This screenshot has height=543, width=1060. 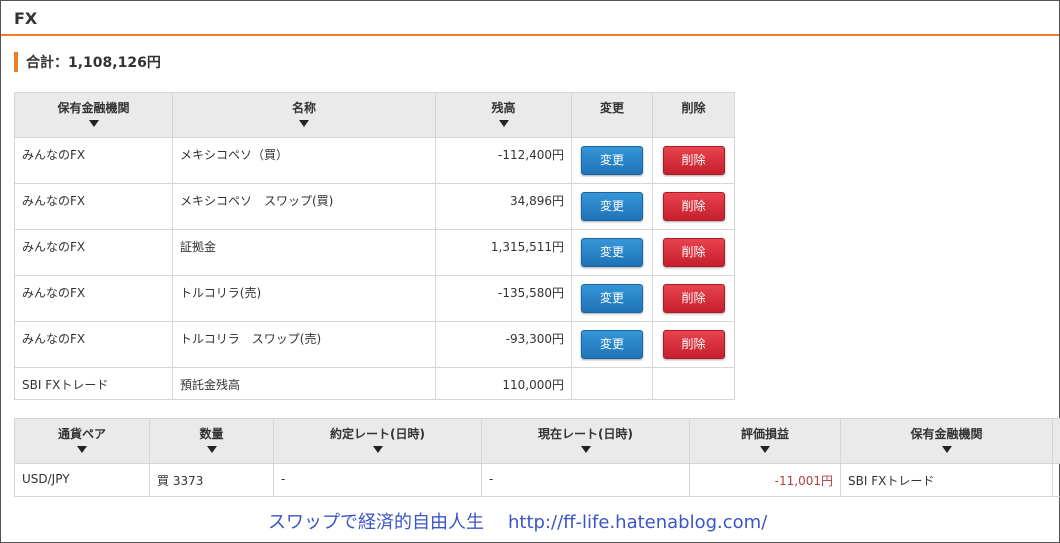 What do you see at coordinates (503, 108) in the screenshot?
I see `col-header-label: 残高` at bounding box center [503, 108].